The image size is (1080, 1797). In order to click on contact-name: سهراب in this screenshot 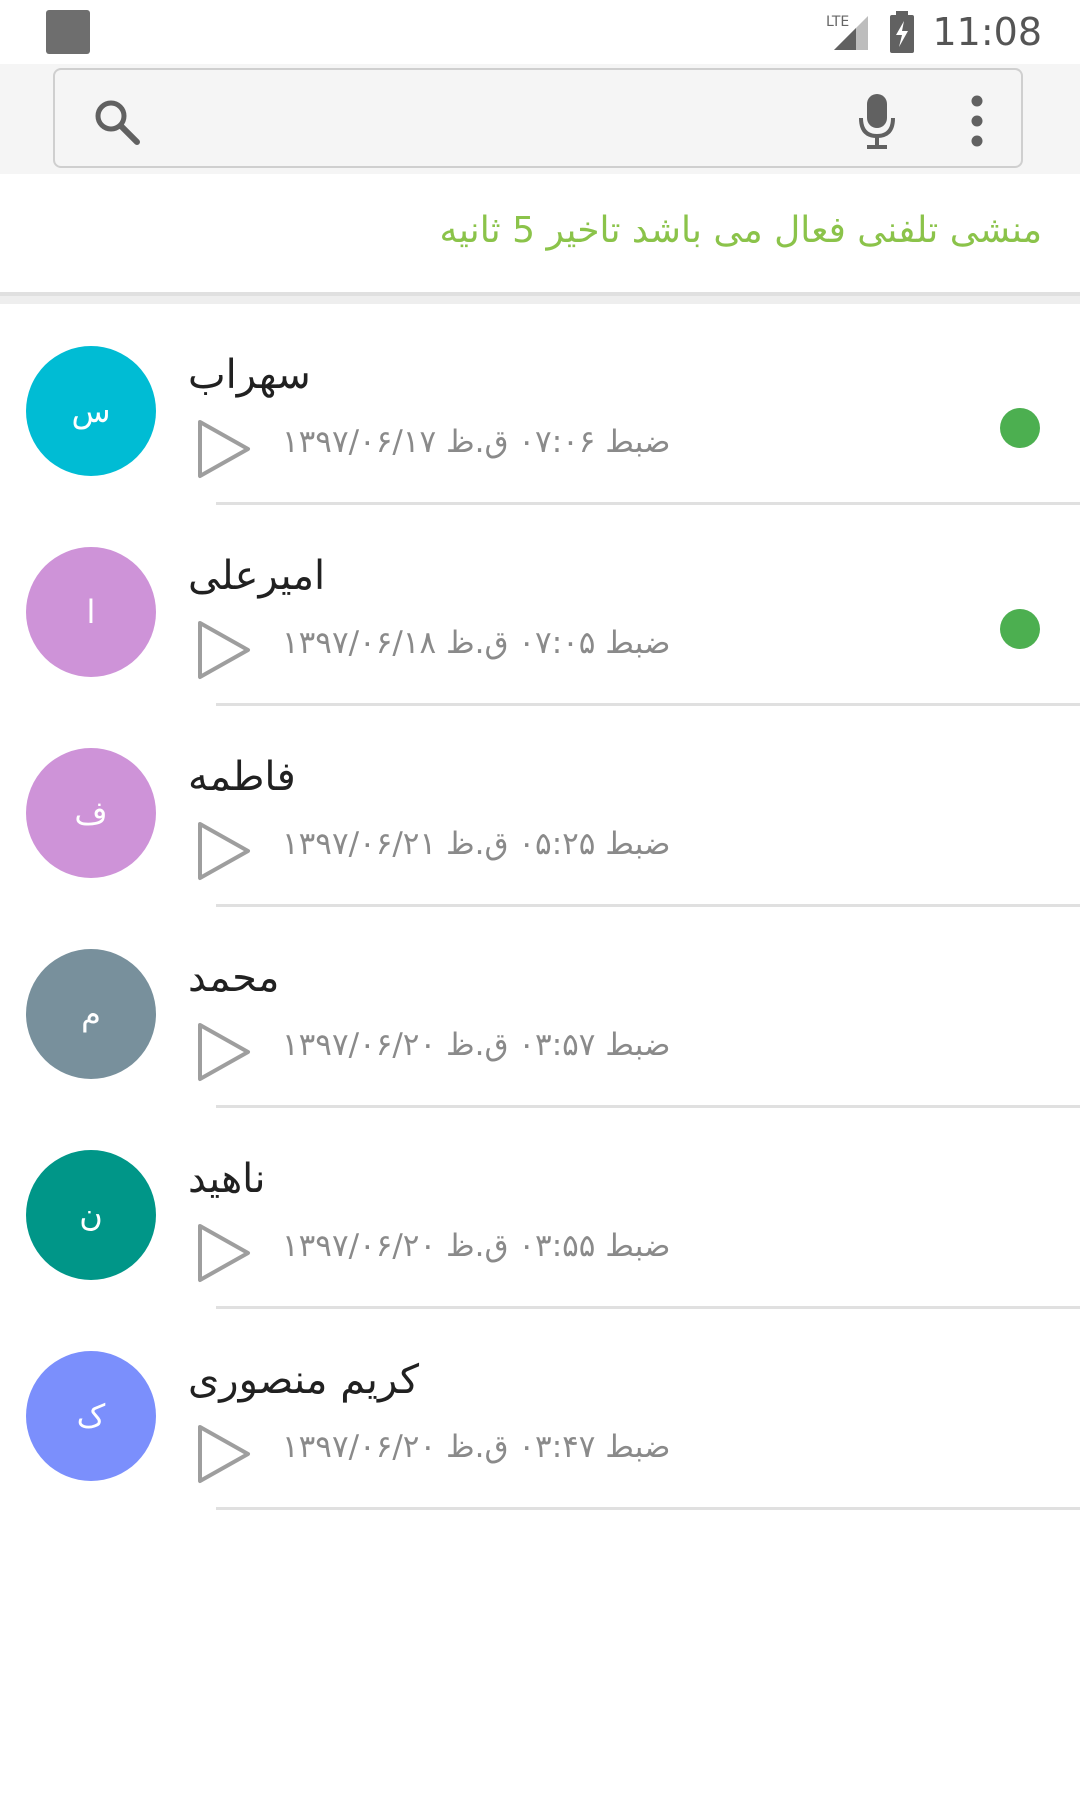, I will do `click(249, 375)`.